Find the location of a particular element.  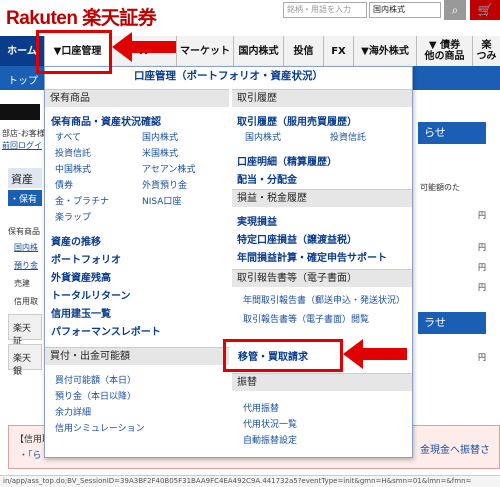

holdings-us: 米国株式 is located at coordinates (160, 152).